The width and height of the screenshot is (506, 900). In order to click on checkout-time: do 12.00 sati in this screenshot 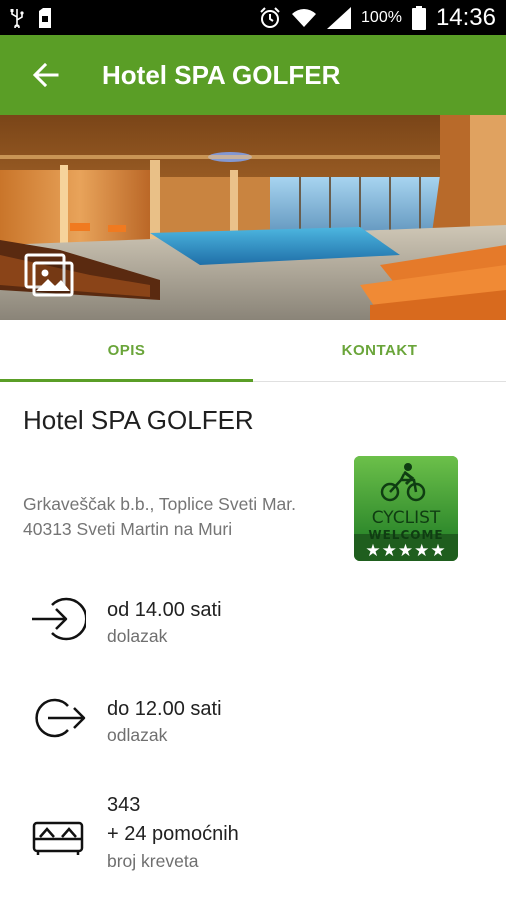, I will do `click(164, 709)`.